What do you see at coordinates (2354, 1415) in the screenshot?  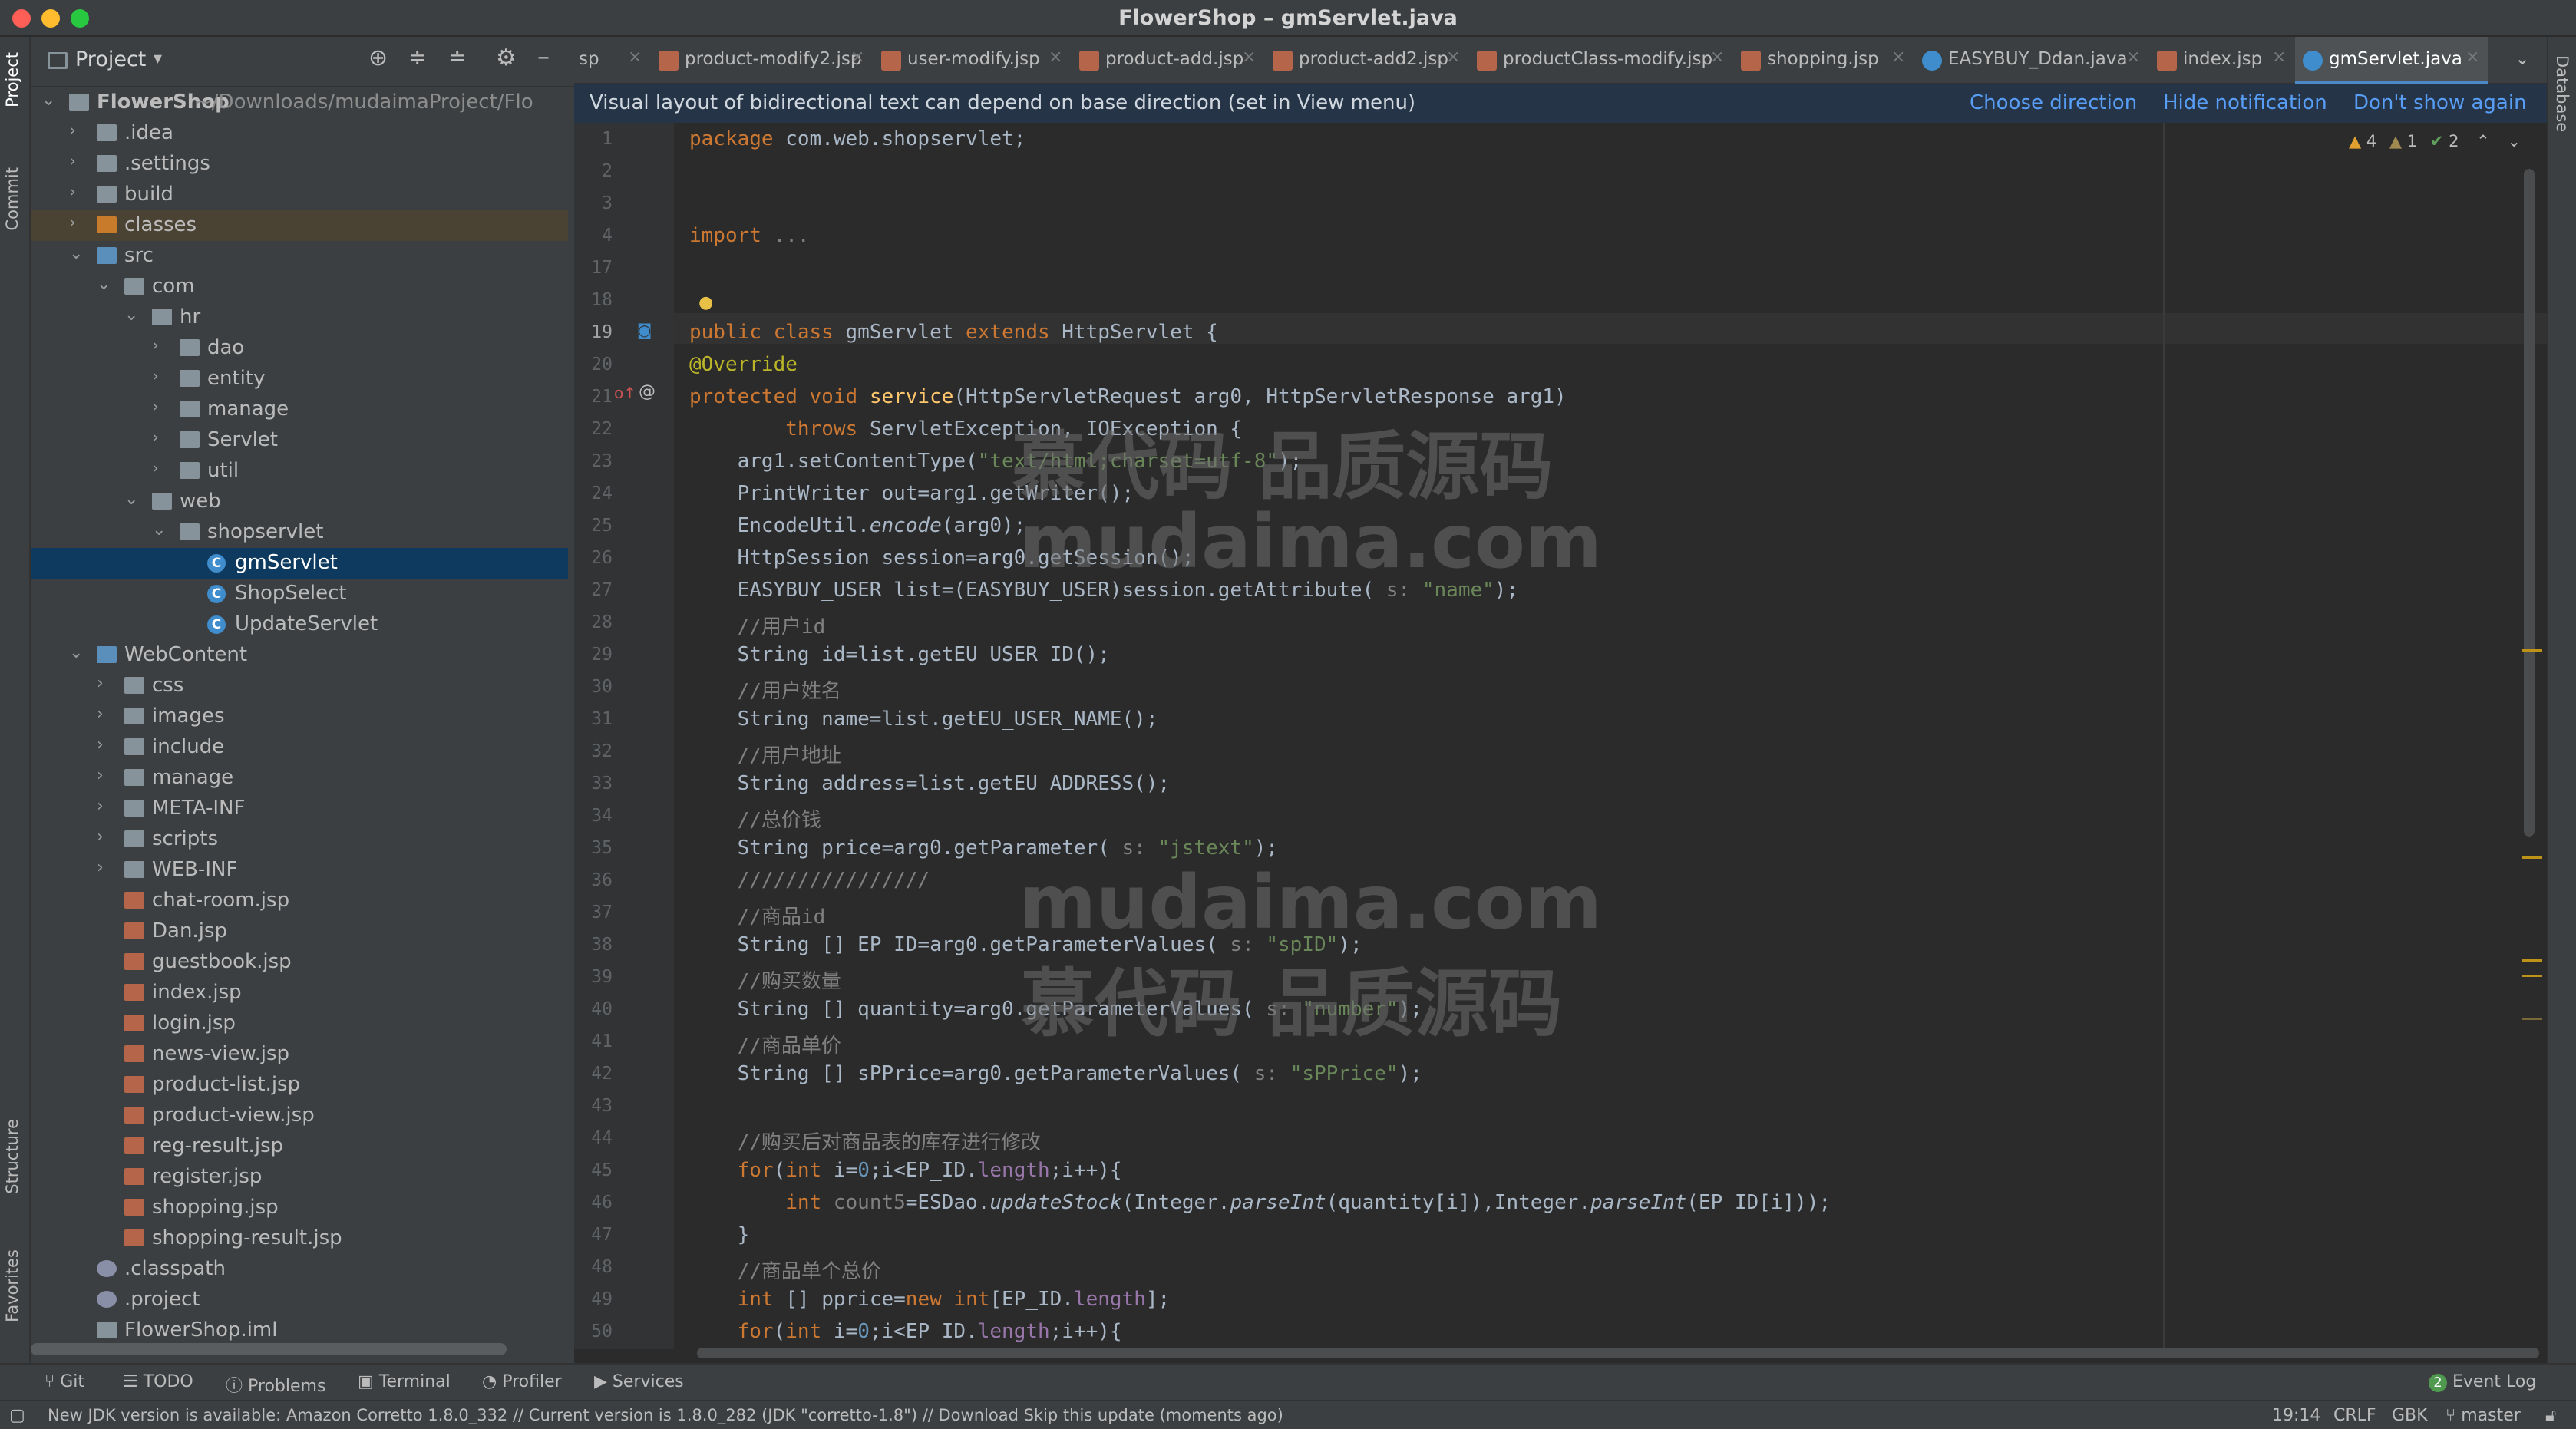 I see `line-separator: CRLF` at bounding box center [2354, 1415].